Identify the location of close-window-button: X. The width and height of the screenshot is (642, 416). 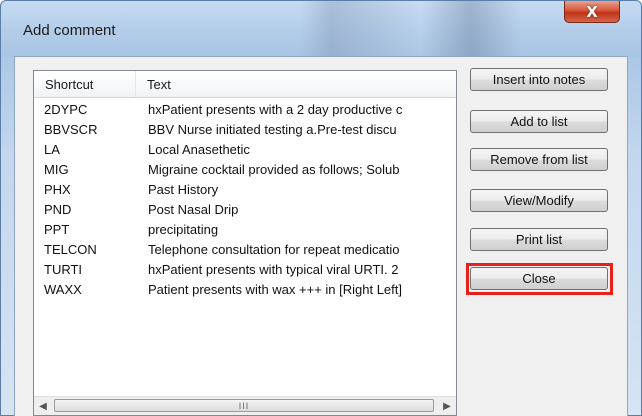
(592, 12).